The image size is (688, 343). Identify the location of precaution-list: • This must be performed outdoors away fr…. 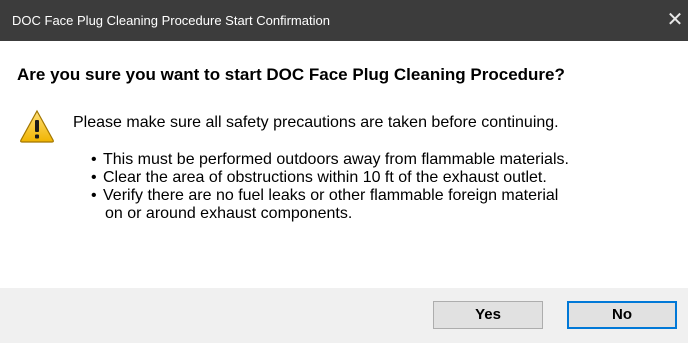
(330, 187).